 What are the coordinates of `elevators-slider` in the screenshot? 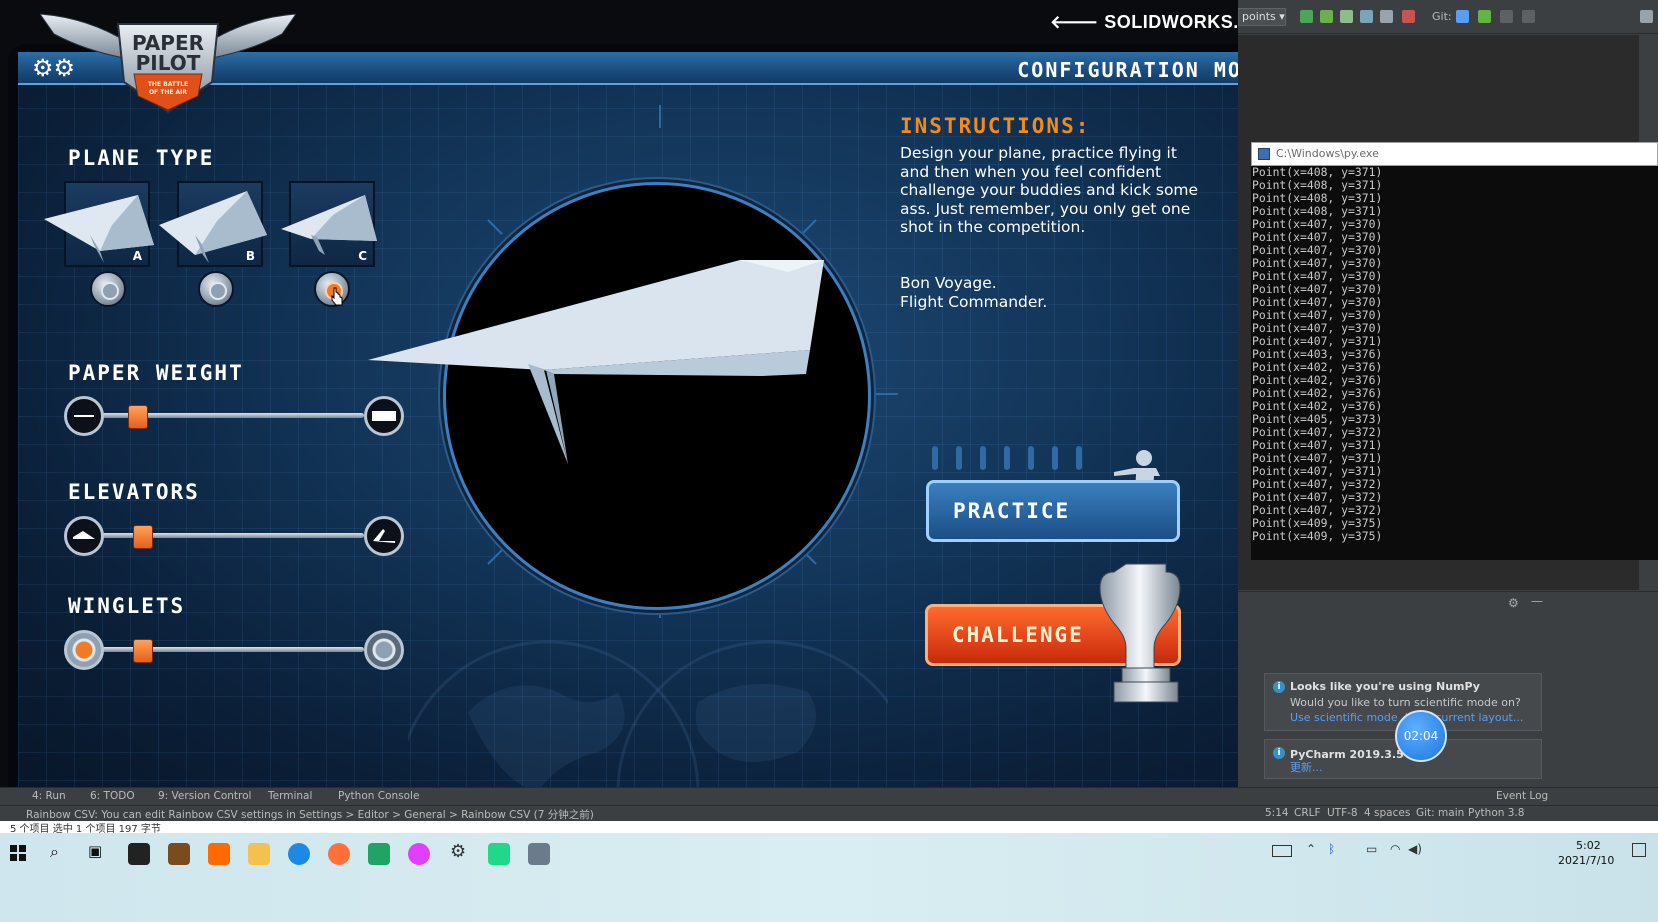 It's located at (234, 536).